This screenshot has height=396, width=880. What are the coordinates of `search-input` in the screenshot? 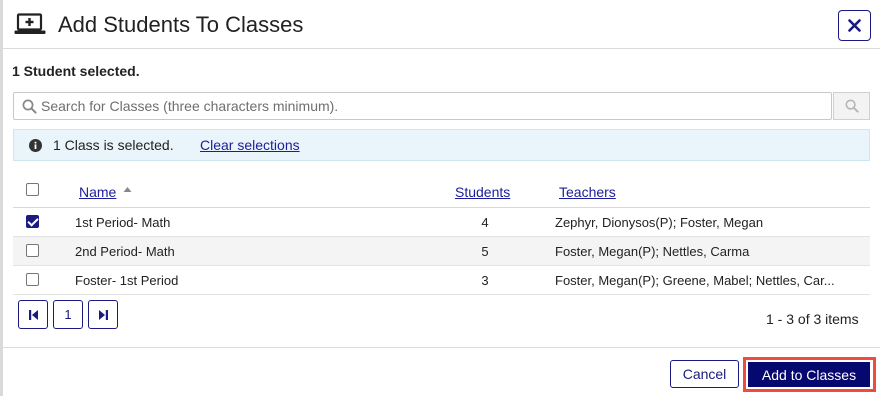 It's located at (431, 106).